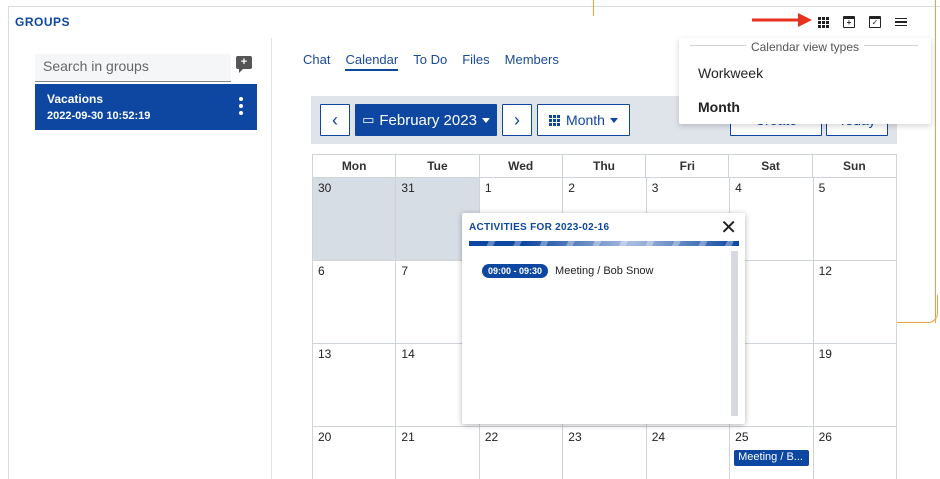 The image size is (940, 479). What do you see at coordinates (604, 271) in the screenshot?
I see `activity-text: Meeting / Bob Snow` at bounding box center [604, 271].